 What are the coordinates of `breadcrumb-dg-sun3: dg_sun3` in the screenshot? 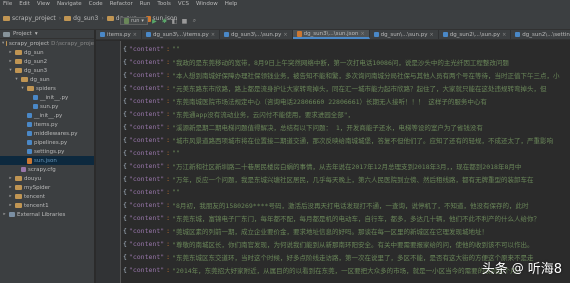 It's located at (81, 18).